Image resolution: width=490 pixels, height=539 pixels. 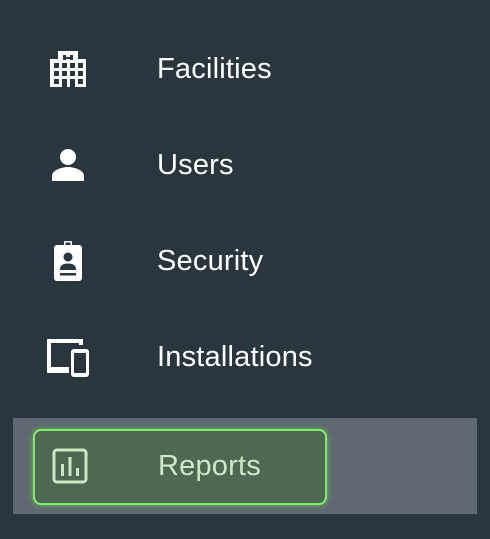 What do you see at coordinates (68, 69) in the screenshot?
I see `building-icon` at bounding box center [68, 69].